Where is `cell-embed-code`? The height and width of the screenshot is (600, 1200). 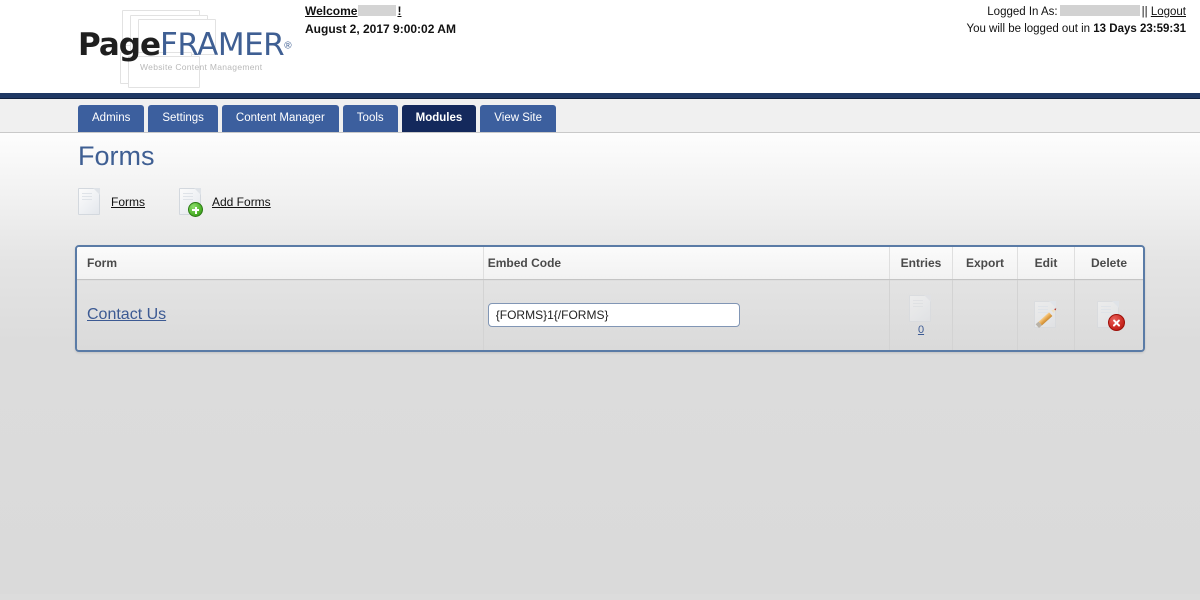 cell-embed-code is located at coordinates (686, 314).